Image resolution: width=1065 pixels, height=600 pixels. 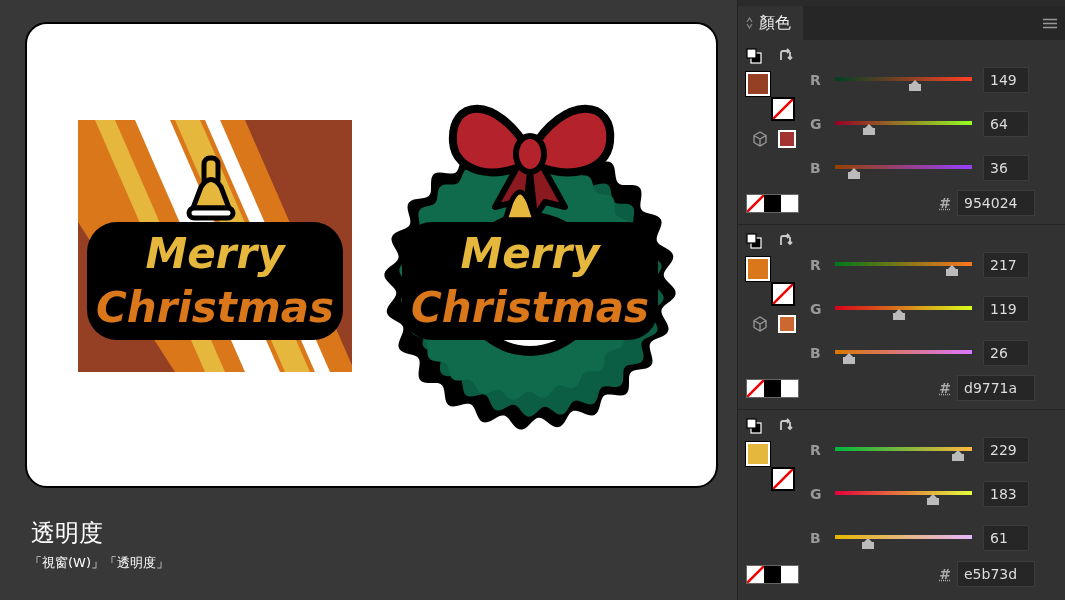 What do you see at coordinates (99, 563) in the screenshot?
I see `caption-subtitle: 「視窗(W)」「透明度」` at bounding box center [99, 563].